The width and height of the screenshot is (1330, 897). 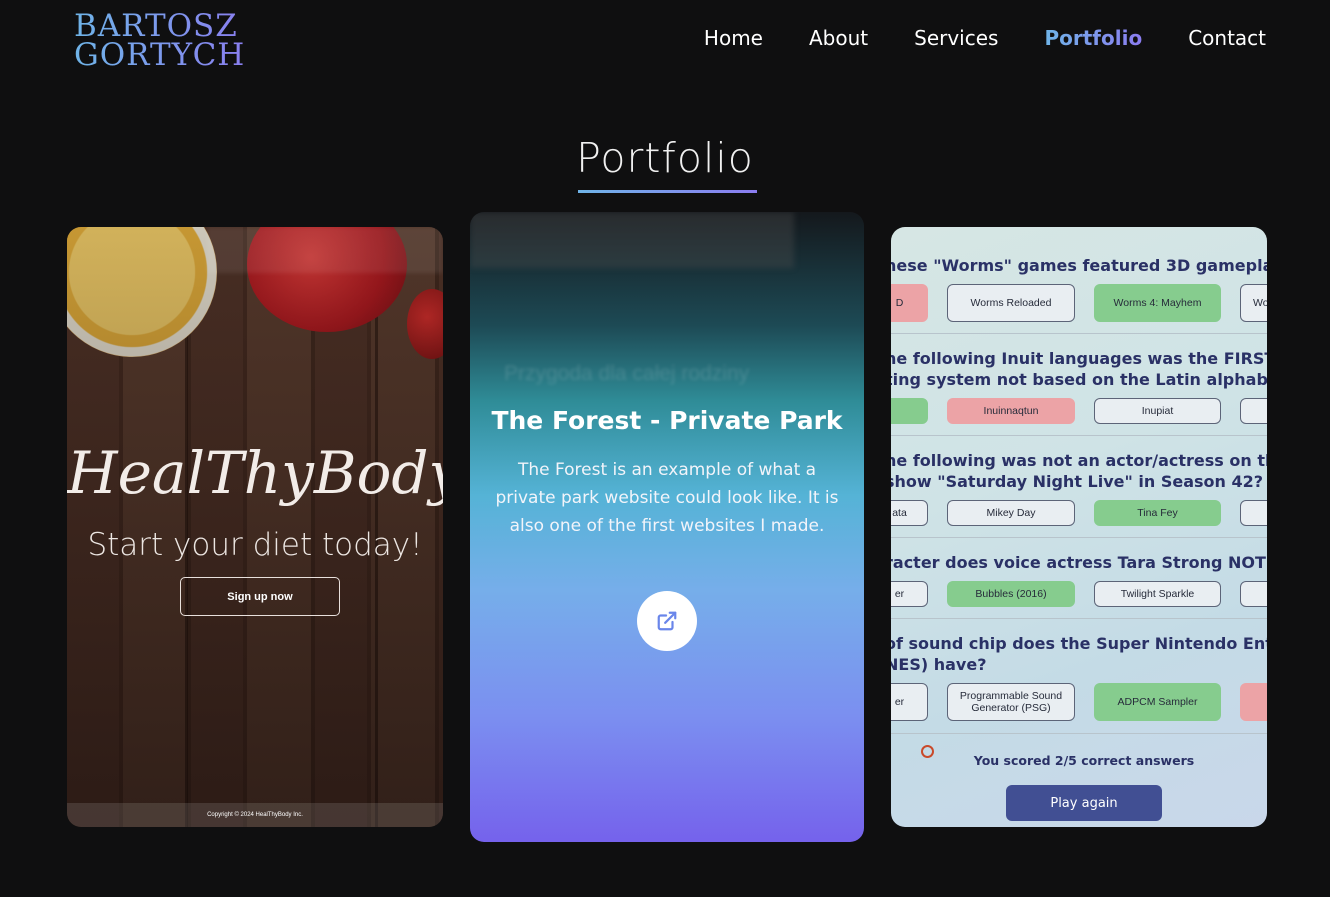 What do you see at coordinates (164, 55) in the screenshot?
I see `logo-line-2: GORTYCH` at bounding box center [164, 55].